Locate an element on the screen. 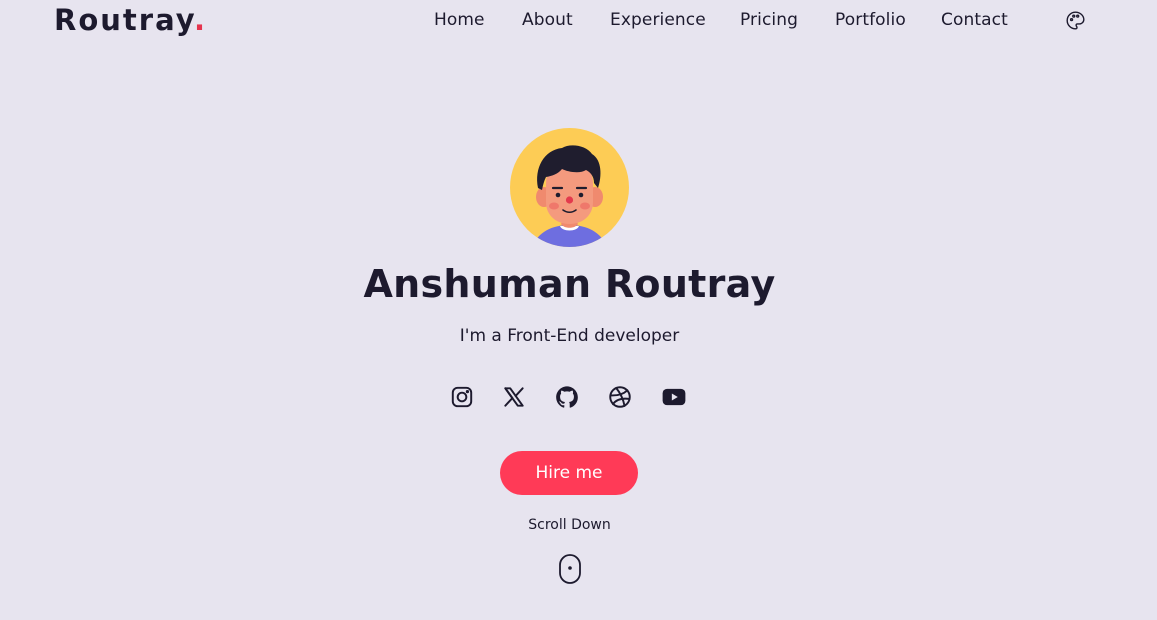 The height and width of the screenshot is (620, 1157). hero-name: Anshuman Routray is located at coordinates (569, 284).